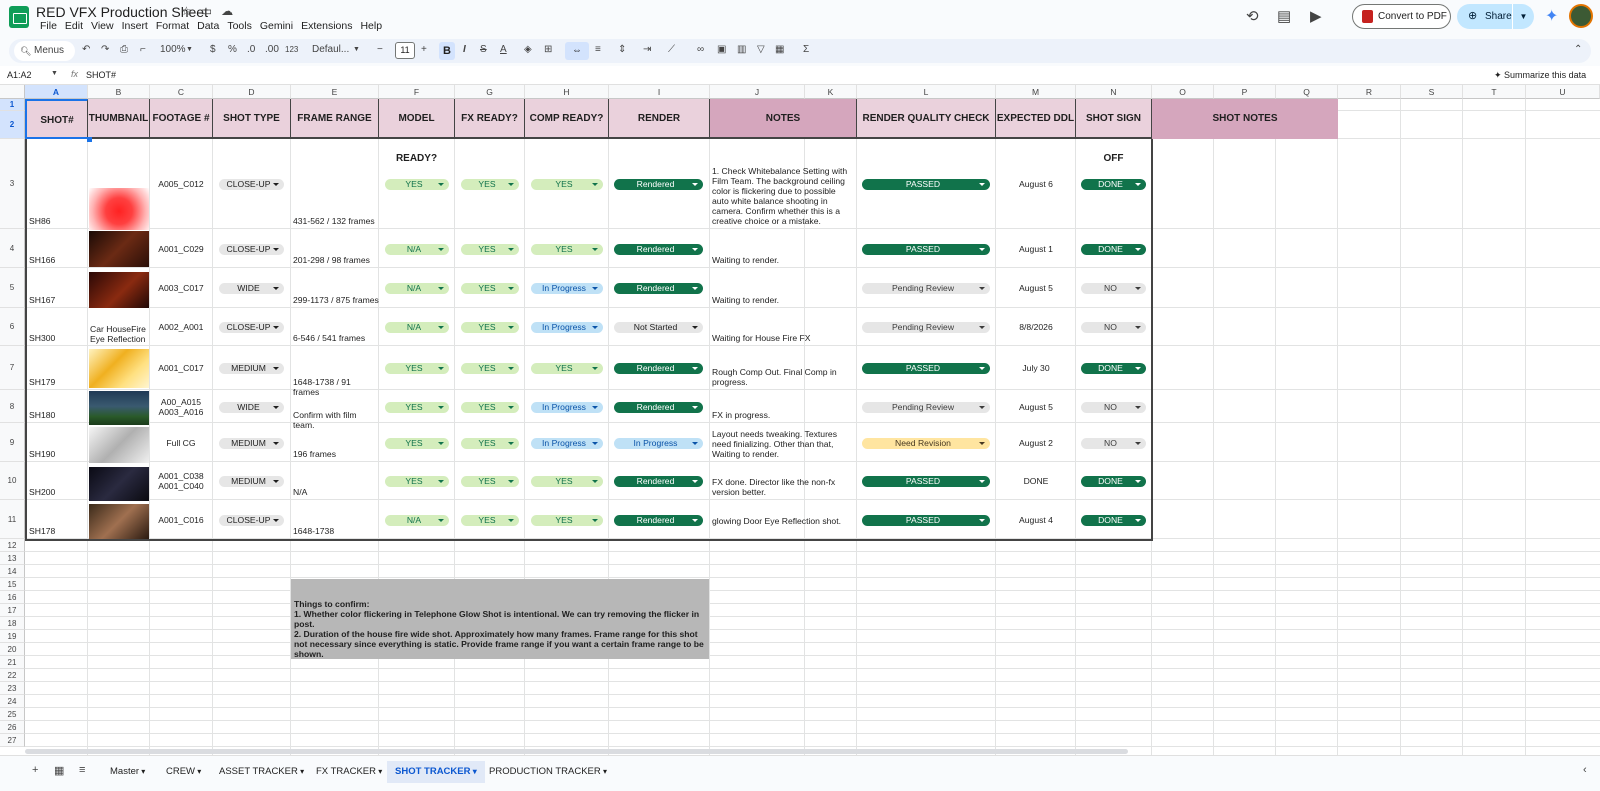 The height and width of the screenshot is (791, 1600). What do you see at coordinates (74, 26) in the screenshot?
I see `menu-edit: Edit` at bounding box center [74, 26].